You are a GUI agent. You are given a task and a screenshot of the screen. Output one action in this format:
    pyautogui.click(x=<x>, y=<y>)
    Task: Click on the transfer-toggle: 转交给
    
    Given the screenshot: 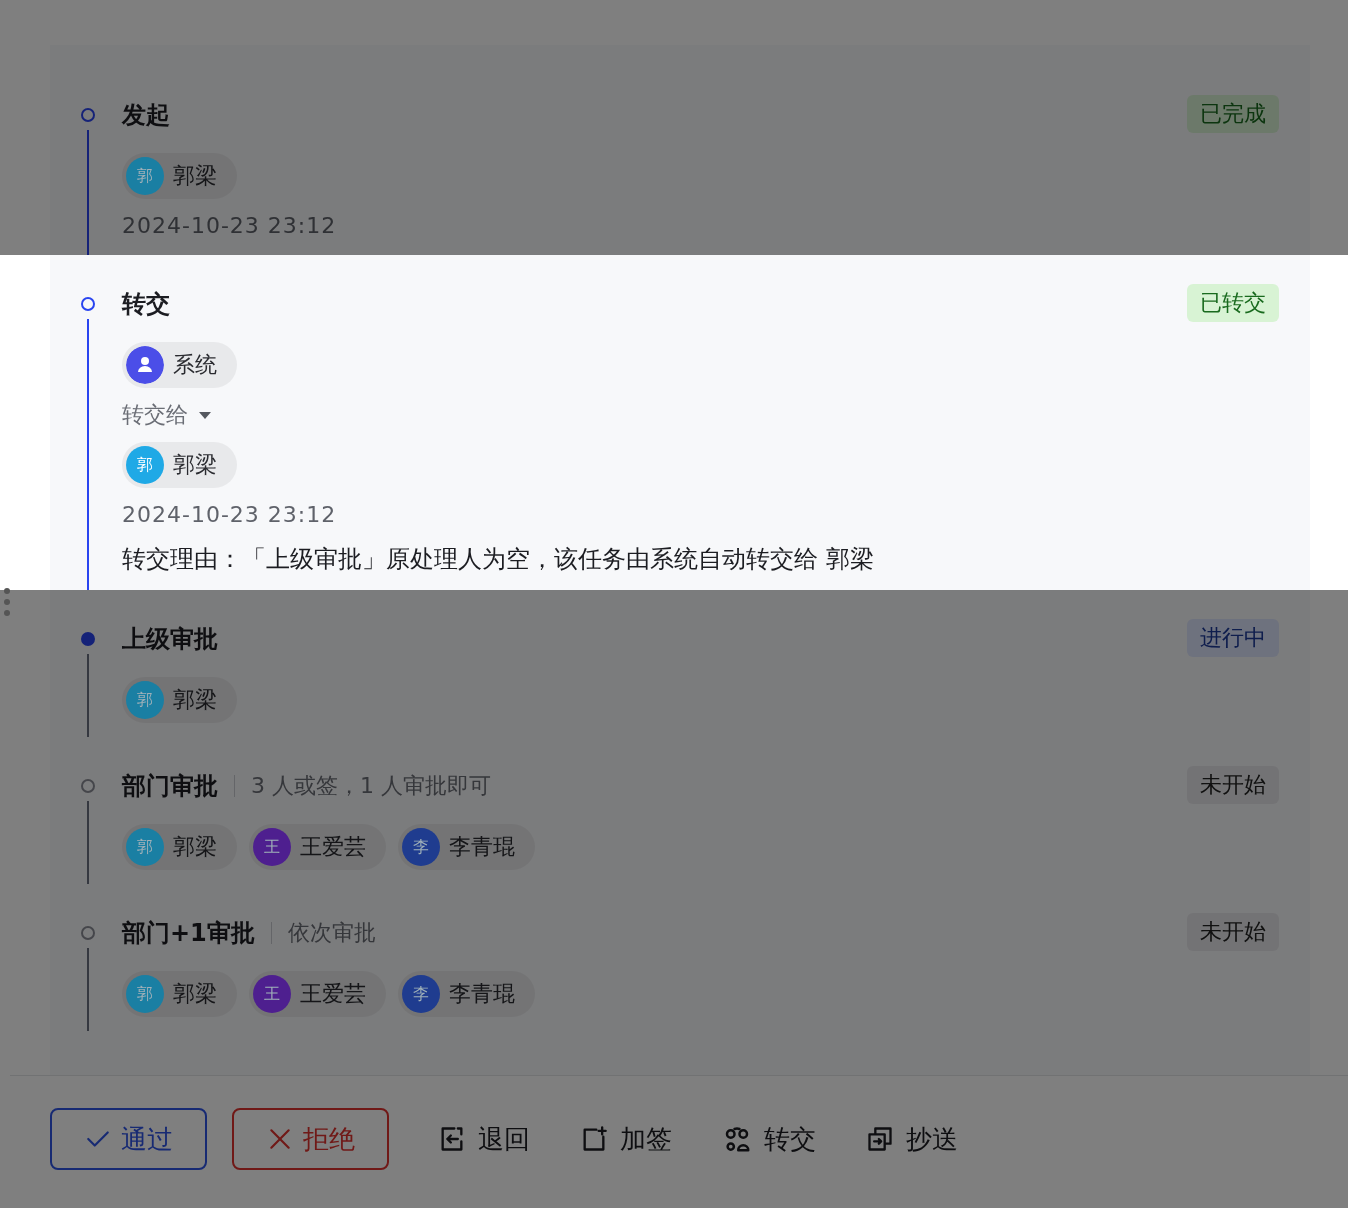 What is the action you would take?
    pyautogui.click(x=167, y=415)
    